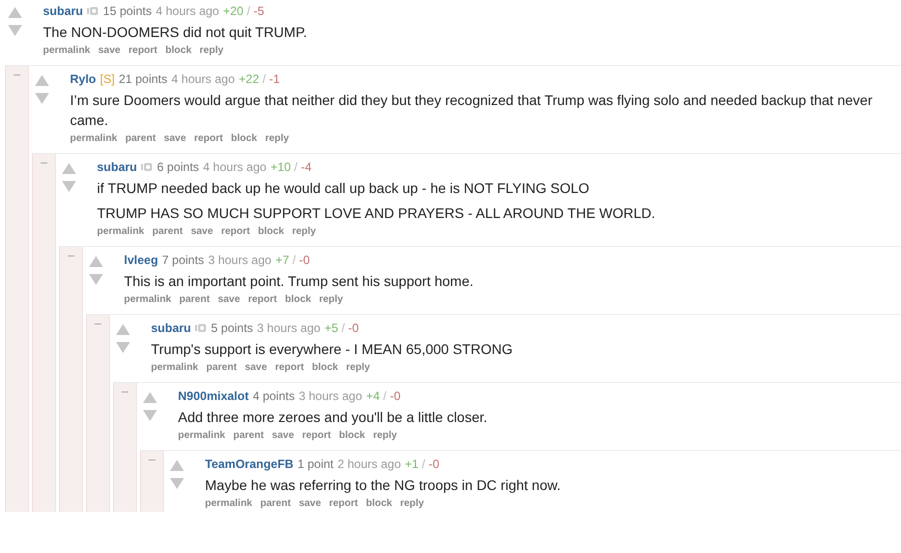  Describe the element at coordinates (83, 79) in the screenshot. I see `author-link: Rylo` at that location.